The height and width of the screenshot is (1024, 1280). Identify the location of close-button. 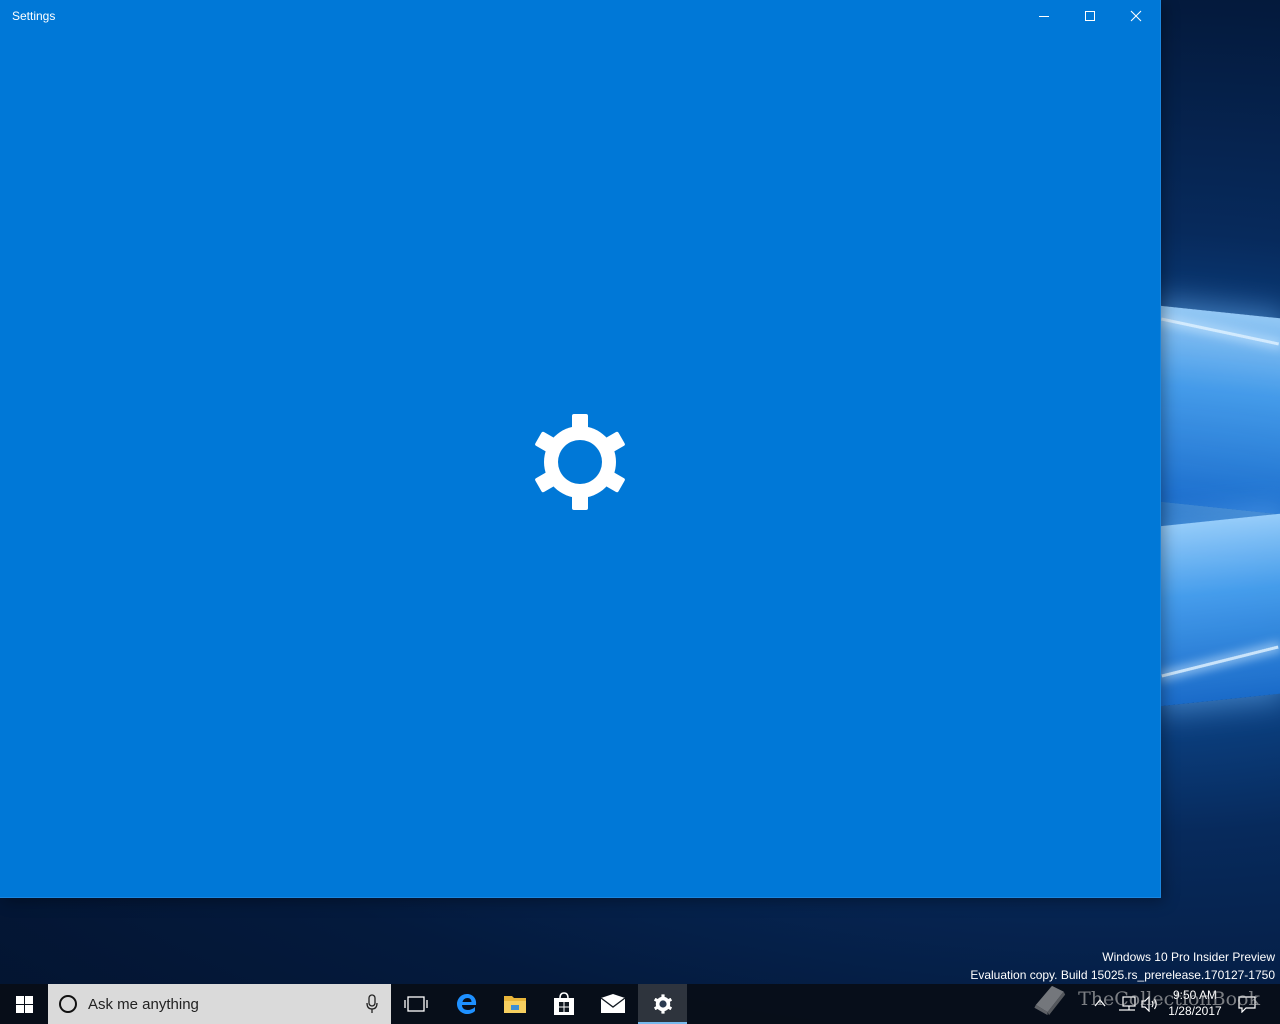
(1136, 16).